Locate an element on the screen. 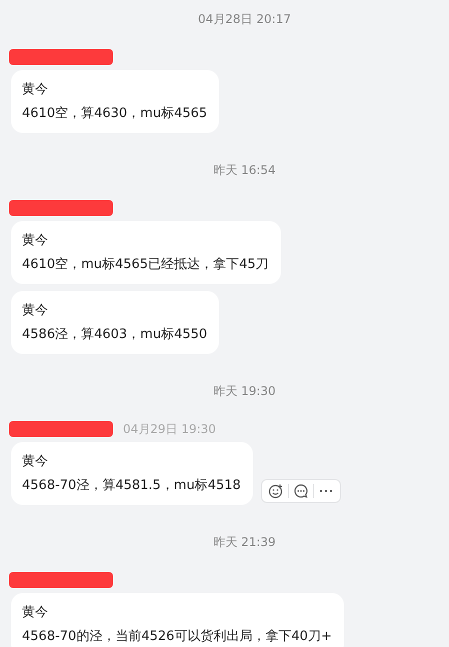  message-text: 4610空，算4630，mu标4565 is located at coordinates (115, 114).